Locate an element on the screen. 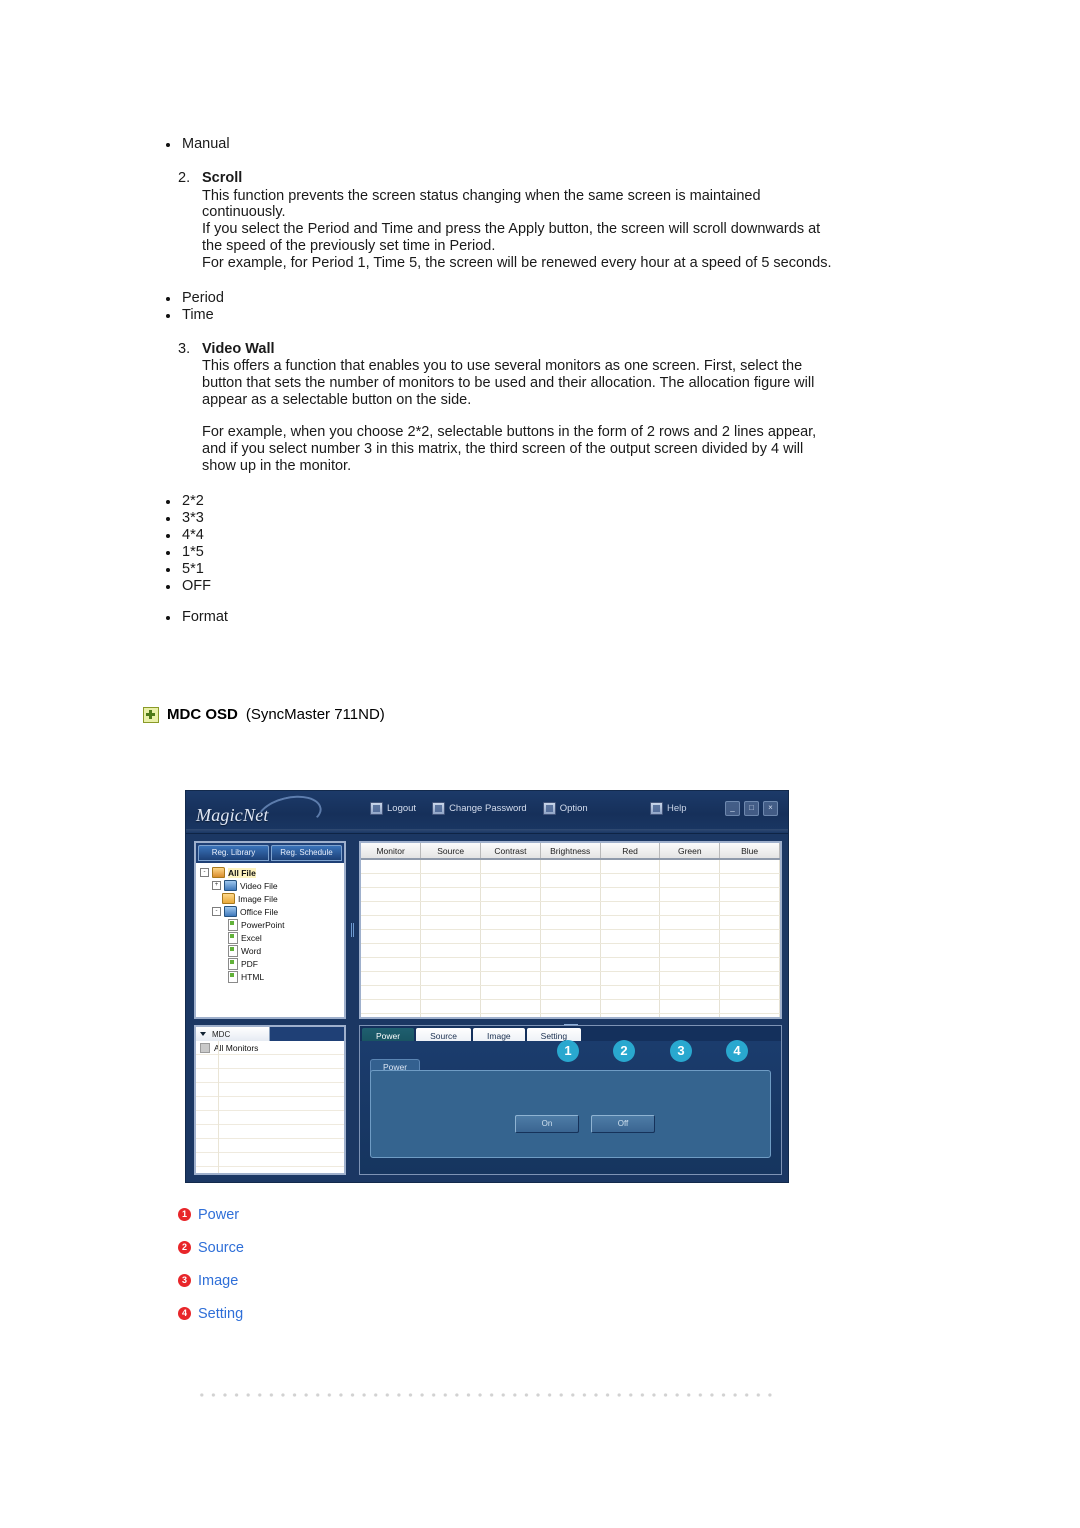  mdc-label: MDC is located at coordinates (221, 1034).